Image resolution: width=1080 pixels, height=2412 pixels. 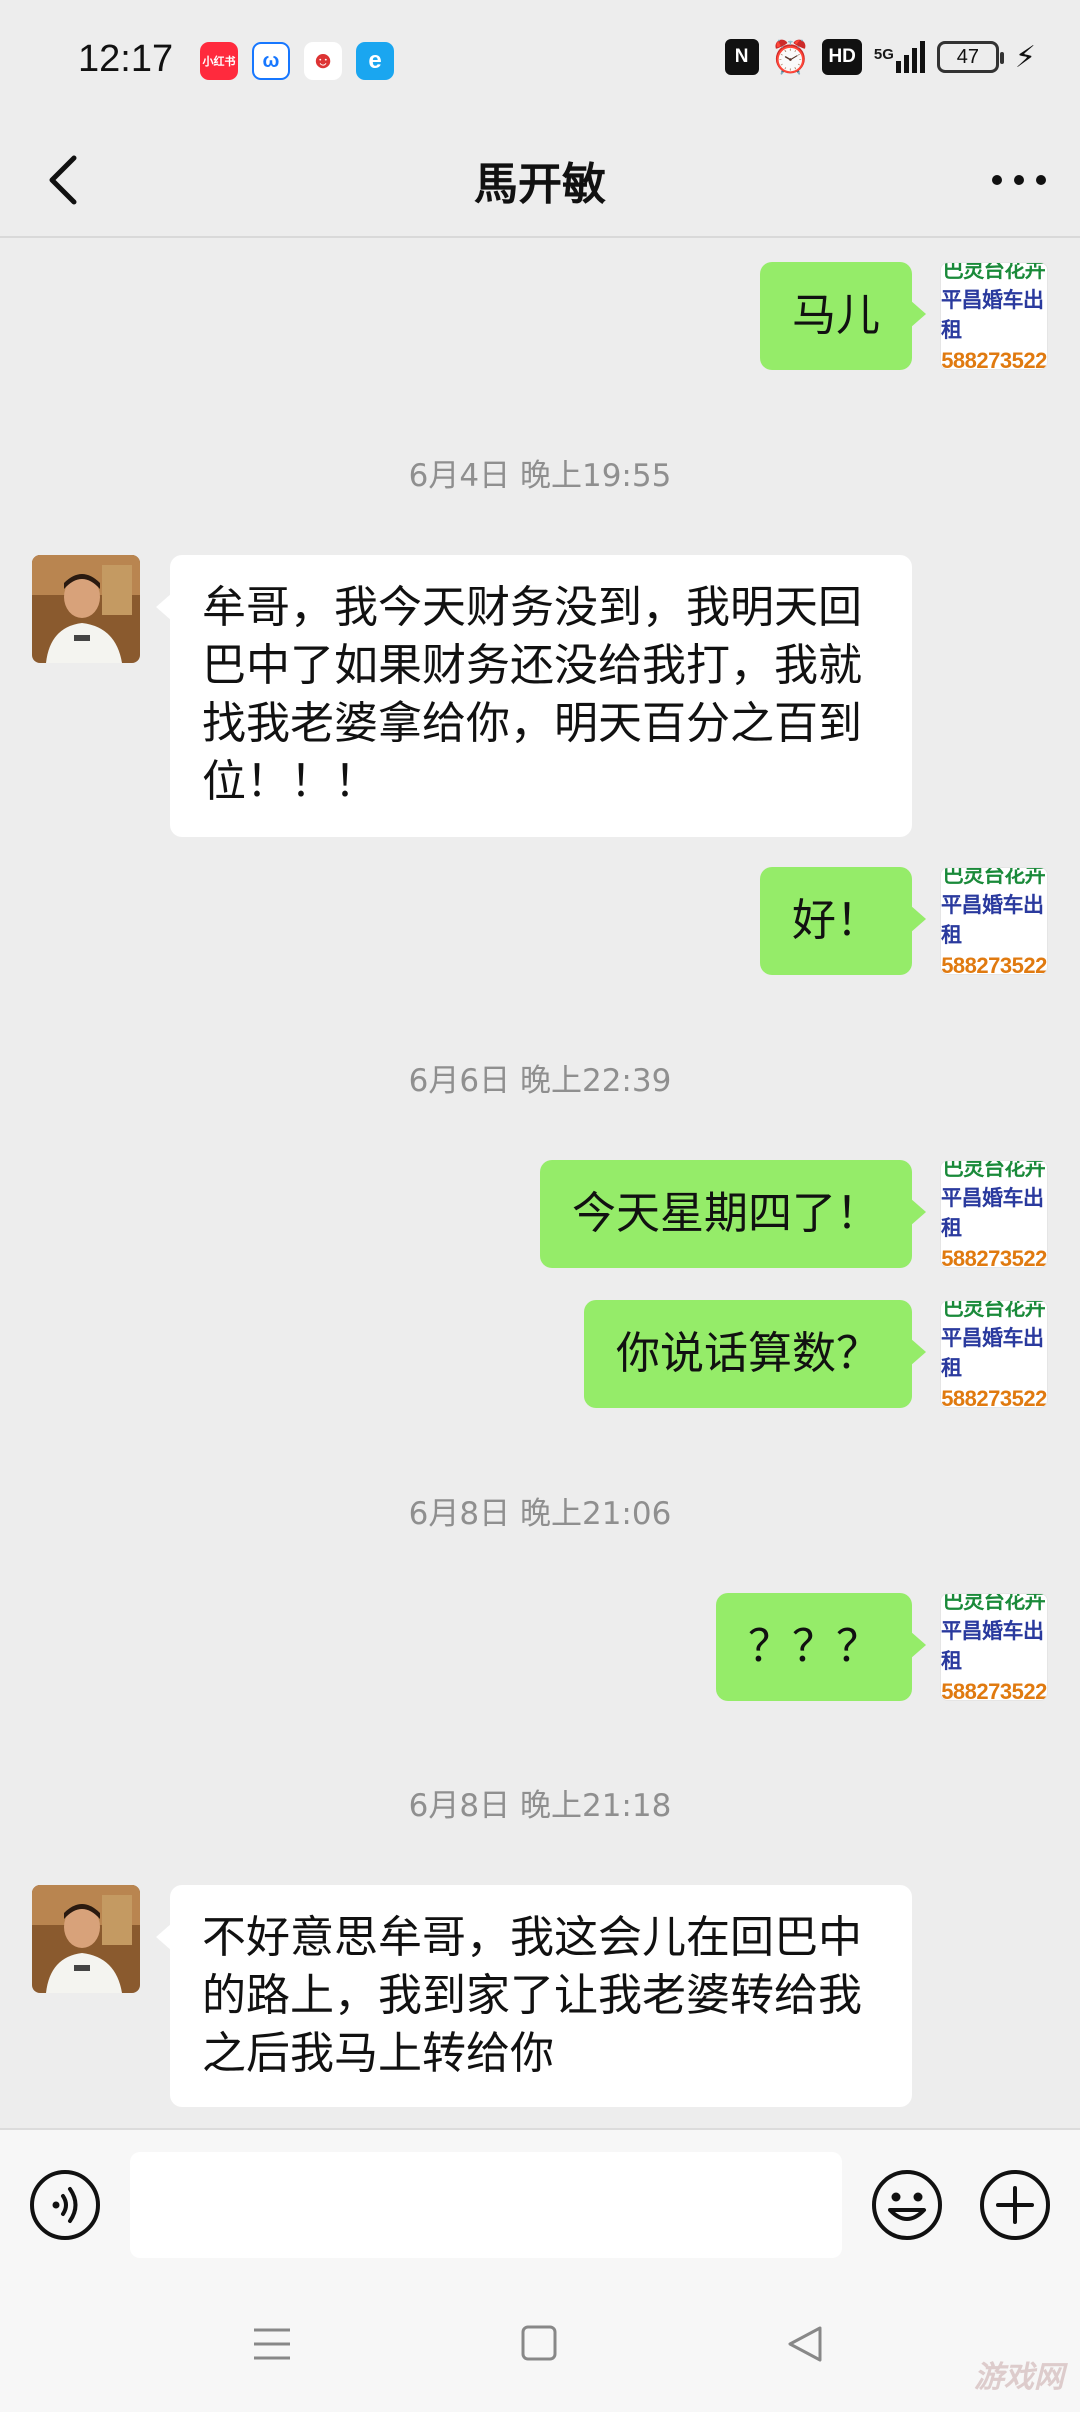 I want to click on sent-message: ？？？, so click(x=821, y=1647).